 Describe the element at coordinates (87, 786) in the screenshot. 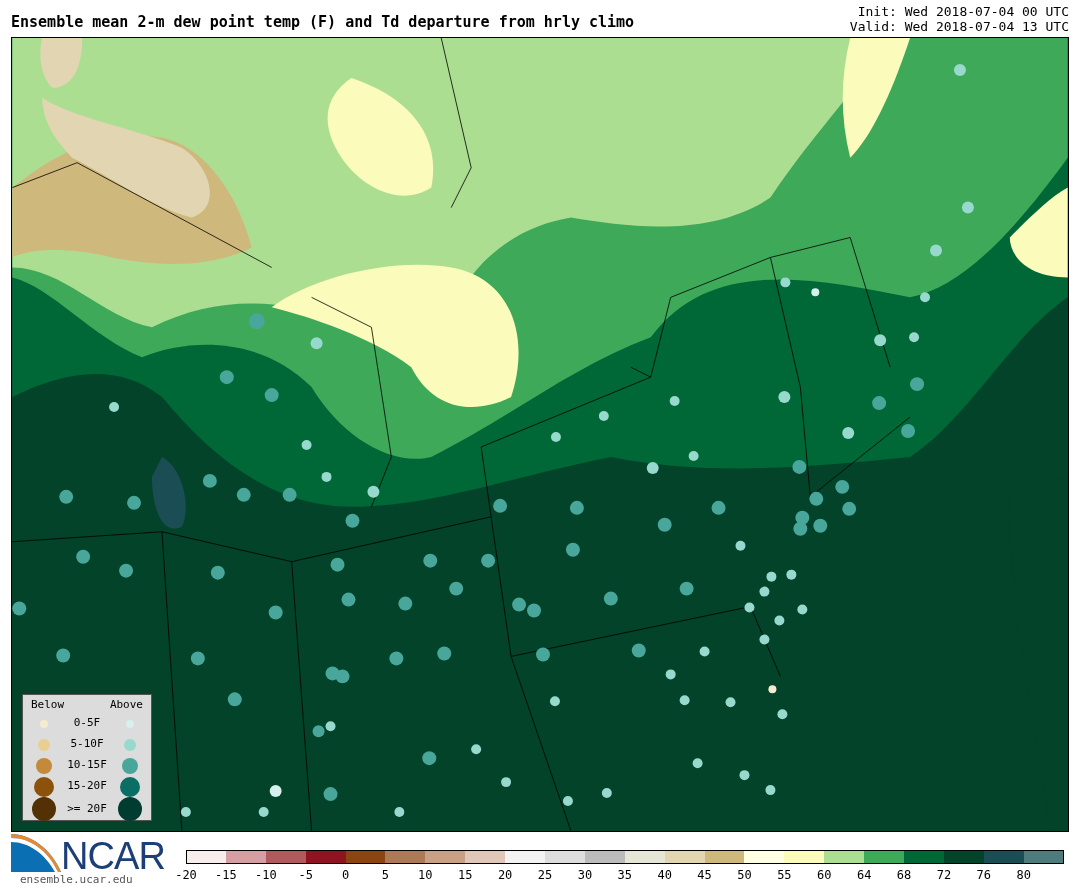

I see `legend-range-label: 15-20F` at that location.